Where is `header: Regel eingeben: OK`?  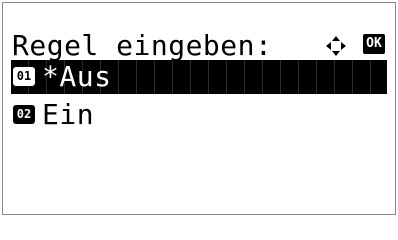 header: Regel eingeben: OK is located at coordinates (202, 46).